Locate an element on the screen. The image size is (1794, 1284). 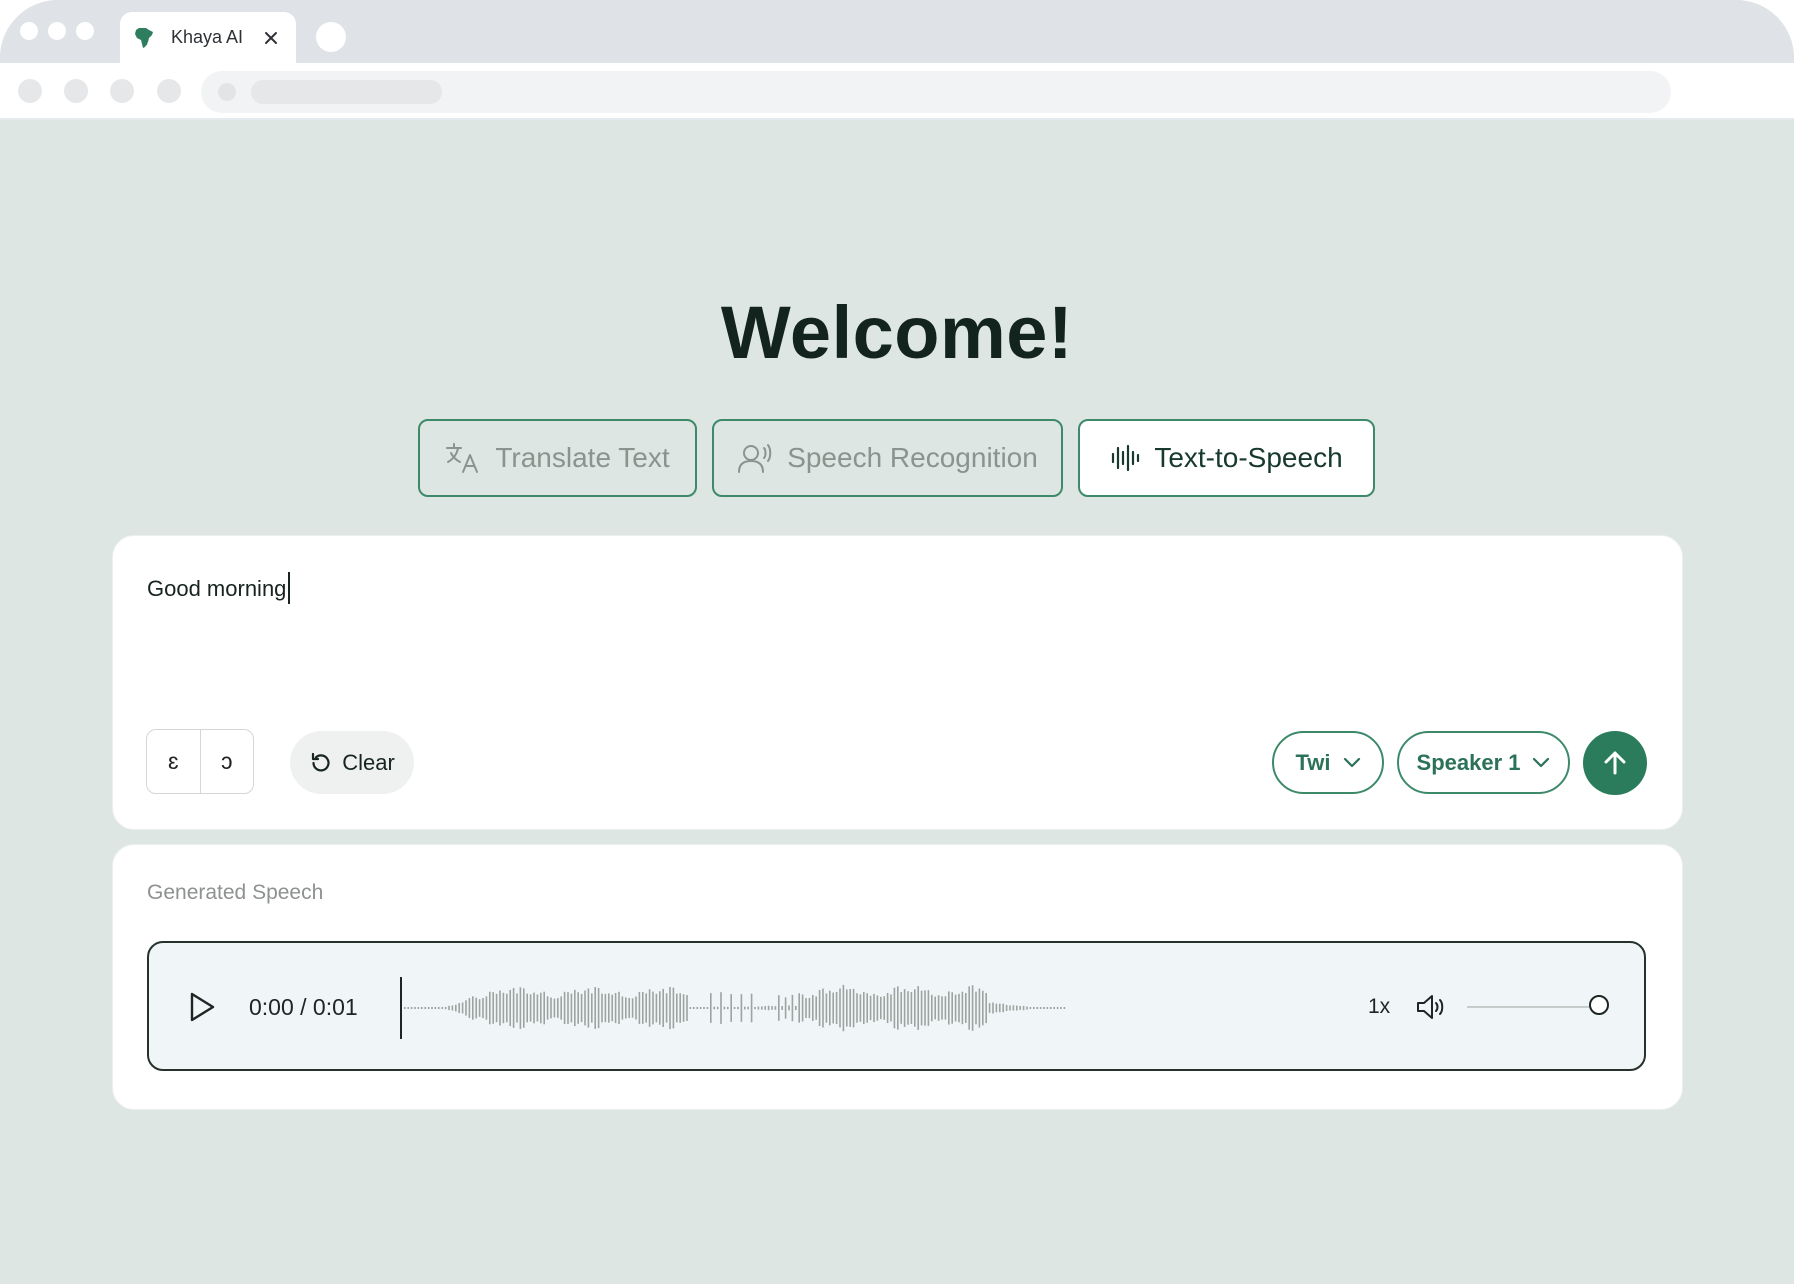
window-close-dot is located at coordinates (29, 31).